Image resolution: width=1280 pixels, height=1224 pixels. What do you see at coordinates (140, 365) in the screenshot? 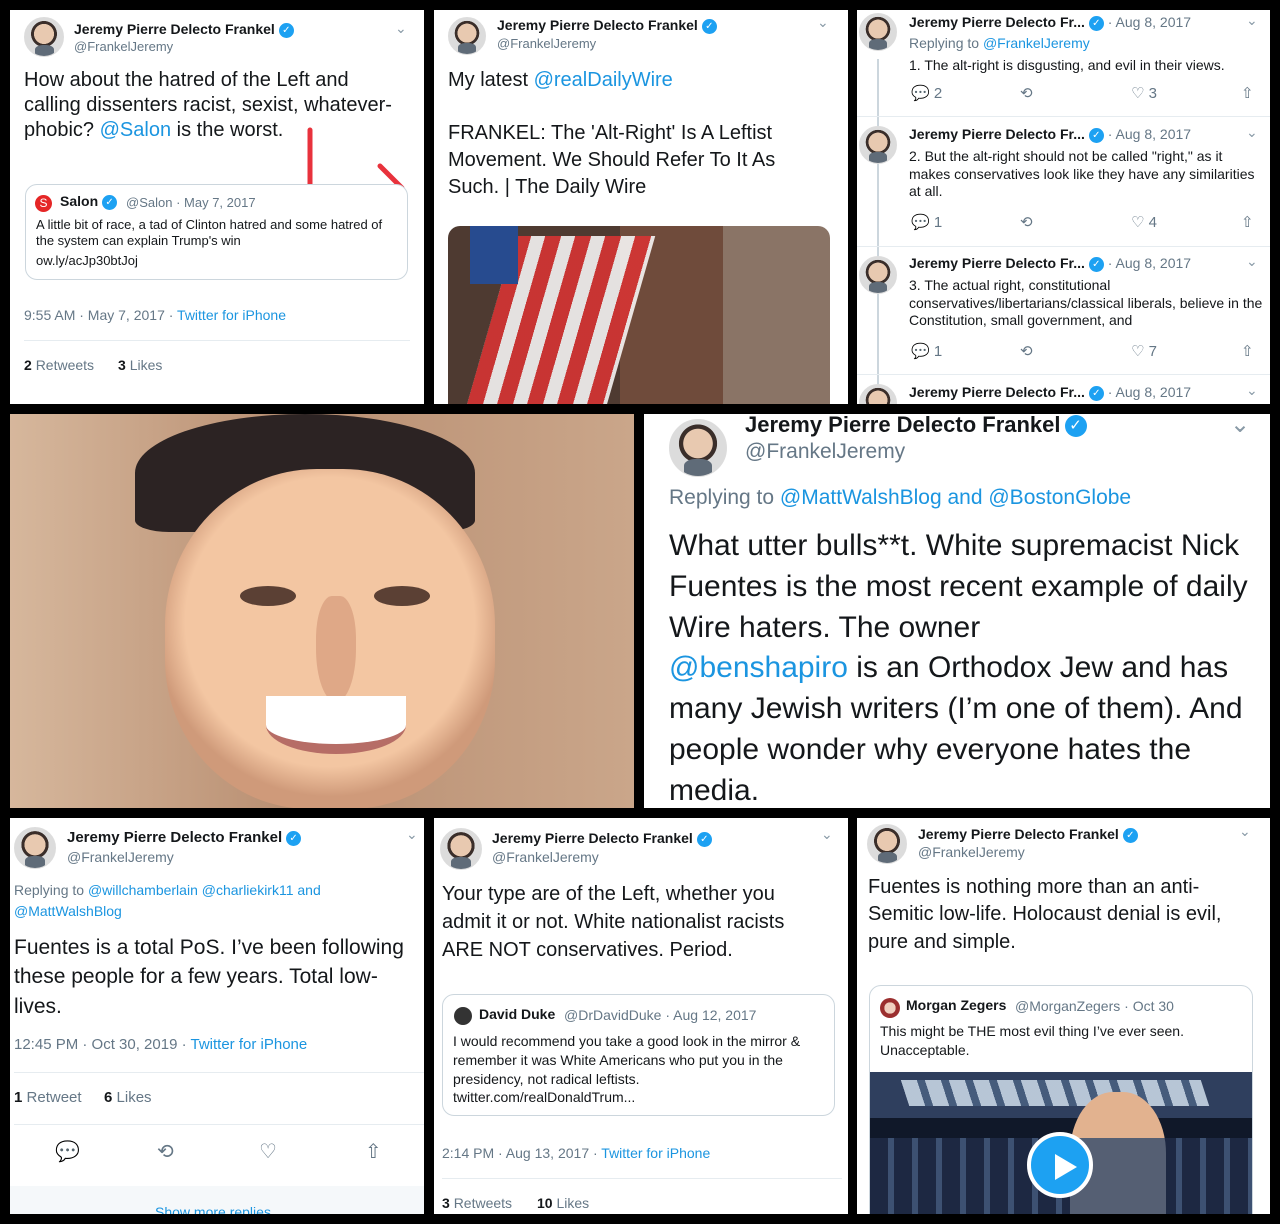
I see `like-count: 3 Likes` at bounding box center [140, 365].